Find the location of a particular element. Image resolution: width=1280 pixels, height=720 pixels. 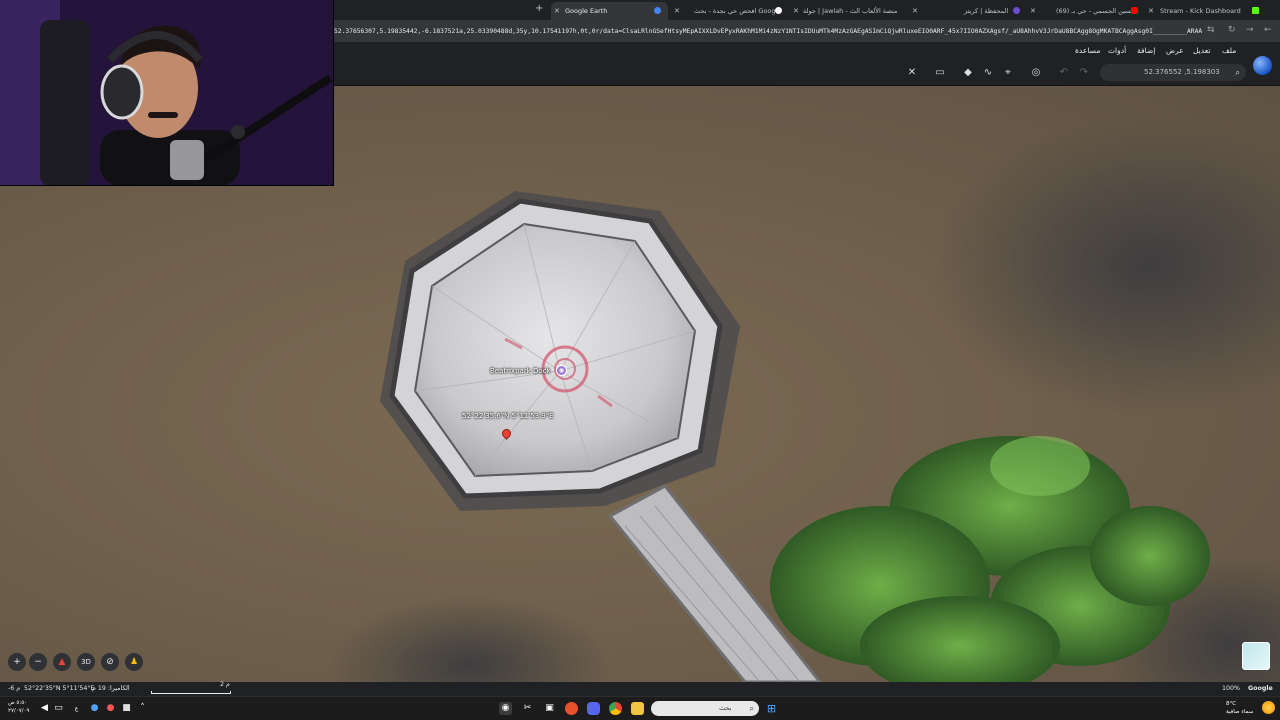

bluetooth-icon: ● is located at coordinates (94, 708).